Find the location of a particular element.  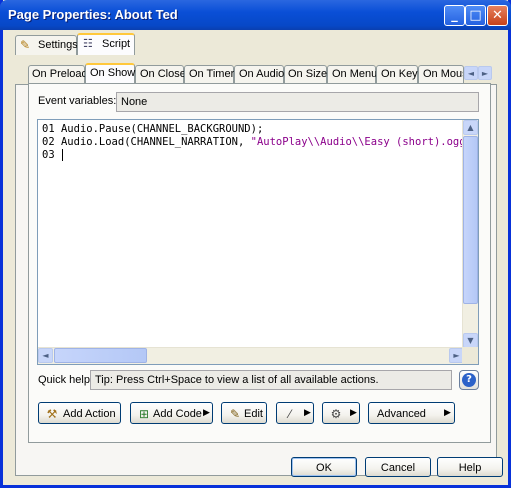

vertical-scrollbar: ▲ ▼ is located at coordinates (470, 234).